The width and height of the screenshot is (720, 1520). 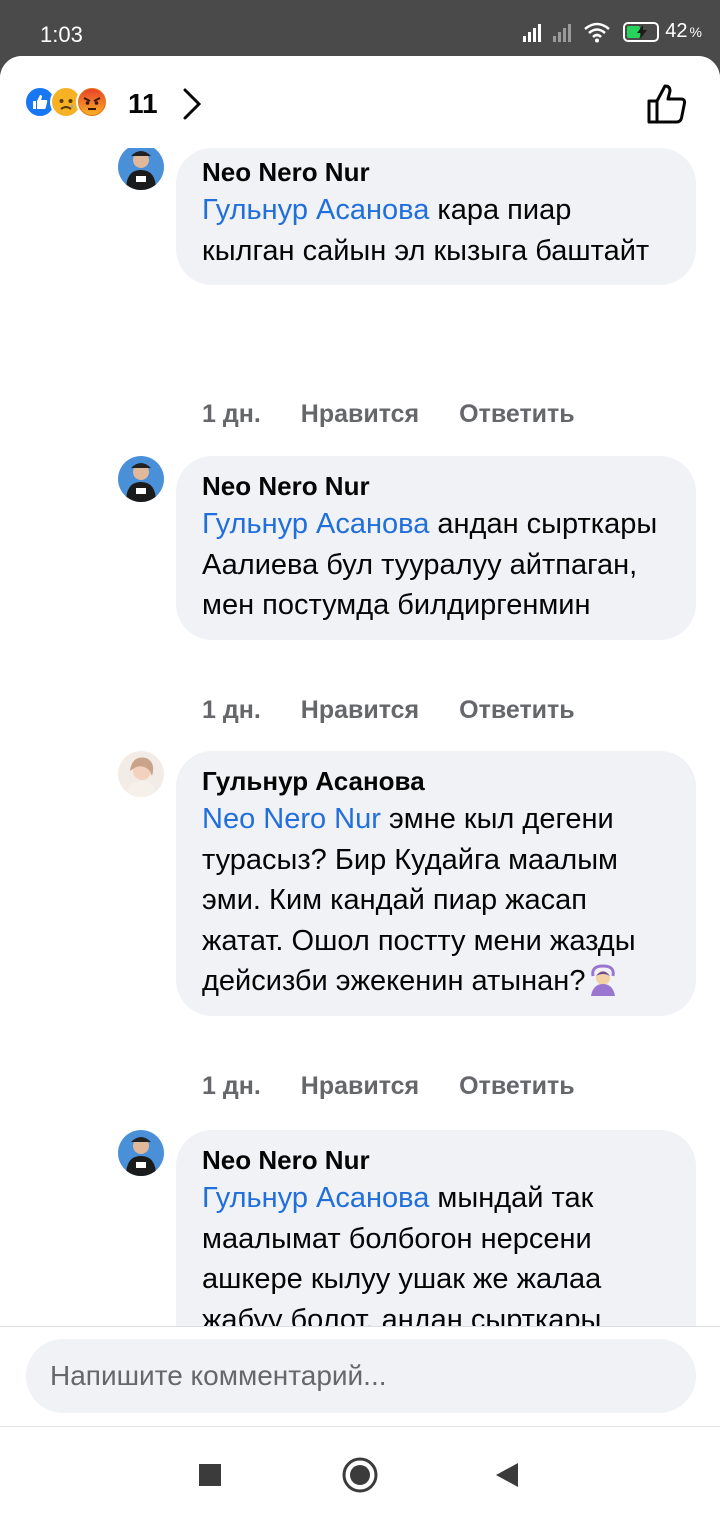 What do you see at coordinates (291, 819) in the screenshot?
I see `comment-mention: Neo Nero Nur` at bounding box center [291, 819].